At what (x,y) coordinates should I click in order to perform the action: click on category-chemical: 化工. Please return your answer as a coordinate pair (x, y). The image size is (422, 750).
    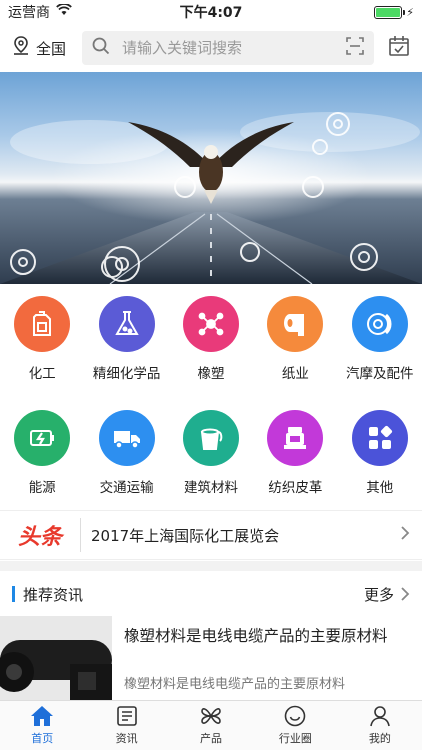
    Looking at the image, I should click on (42, 346).